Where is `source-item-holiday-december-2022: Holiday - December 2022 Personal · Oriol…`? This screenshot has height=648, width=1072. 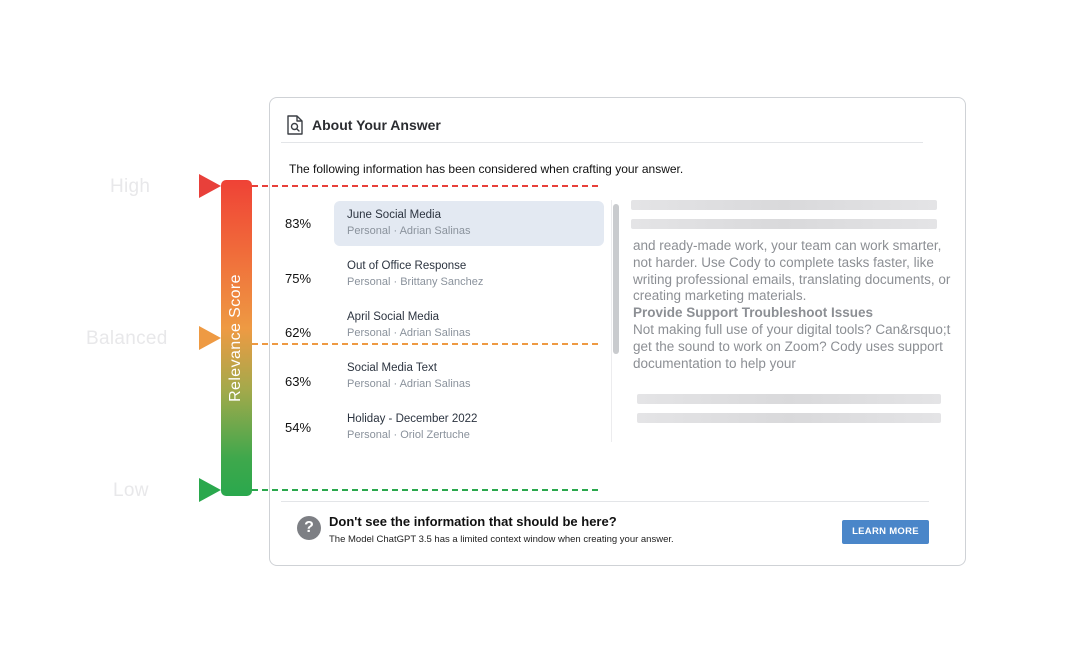 source-item-holiday-december-2022: Holiday - December 2022 Personal · Oriol… is located at coordinates (469, 427).